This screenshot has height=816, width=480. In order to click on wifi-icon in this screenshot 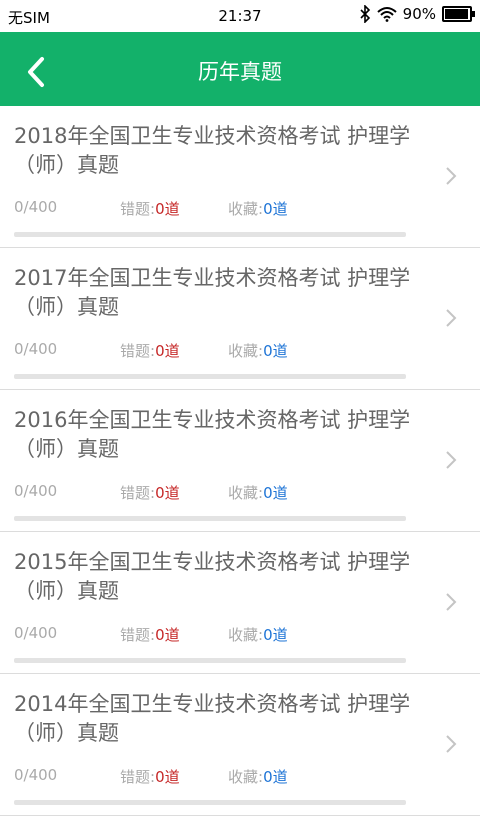, I will do `click(386, 14)`.